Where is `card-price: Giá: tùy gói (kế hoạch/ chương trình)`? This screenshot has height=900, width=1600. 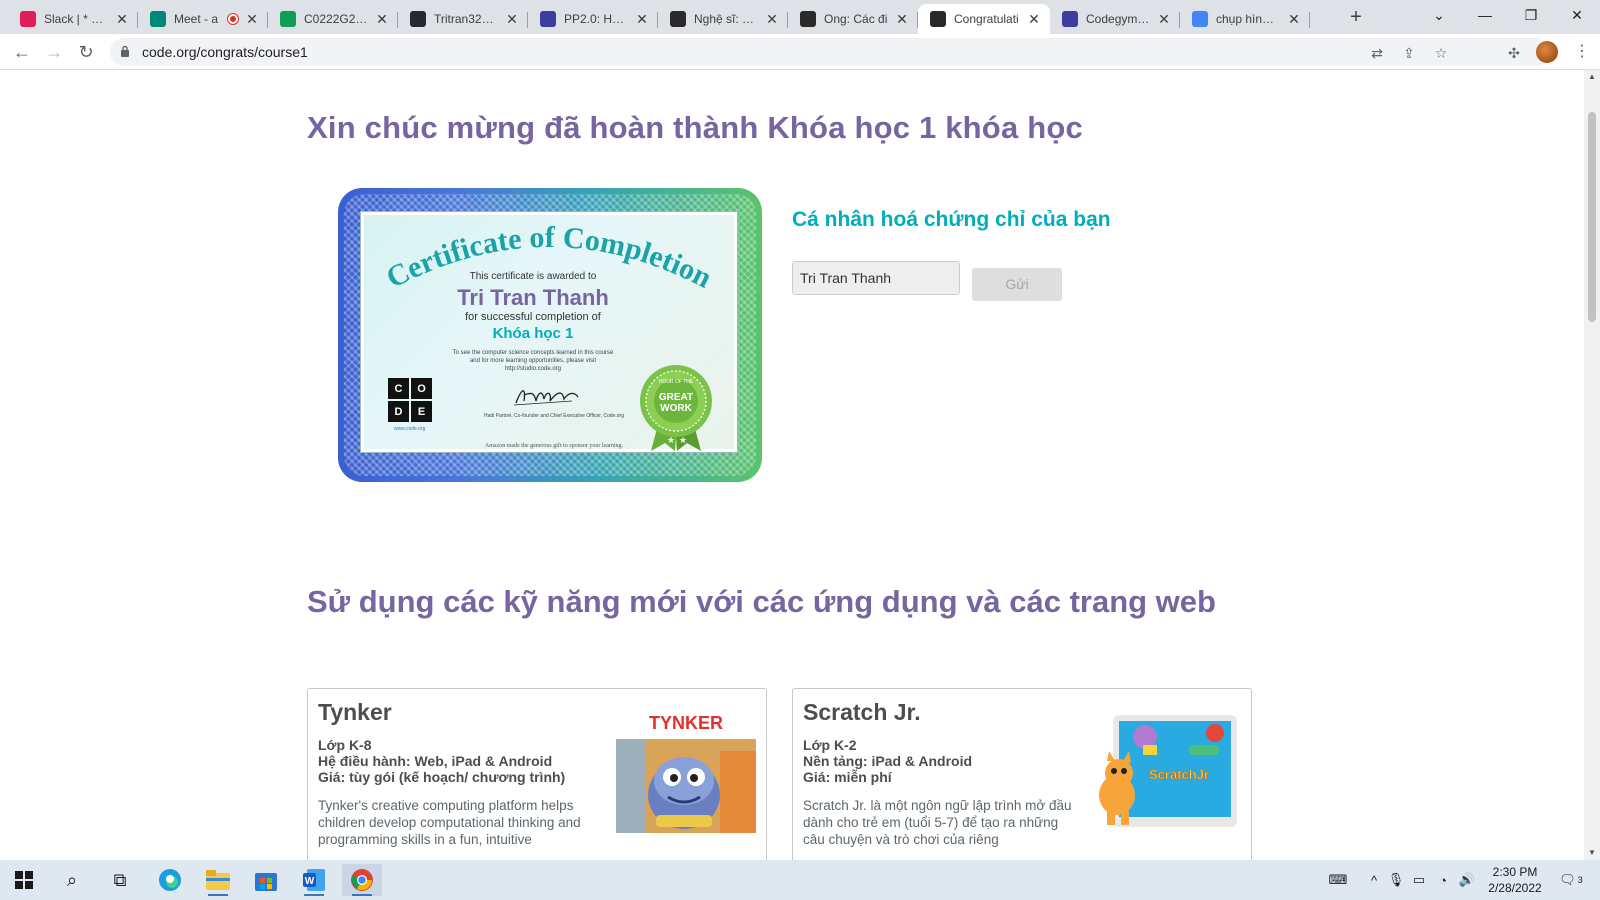 card-price: Giá: tùy gói (kế hoạch/ chương trình) is located at coordinates (442, 777).